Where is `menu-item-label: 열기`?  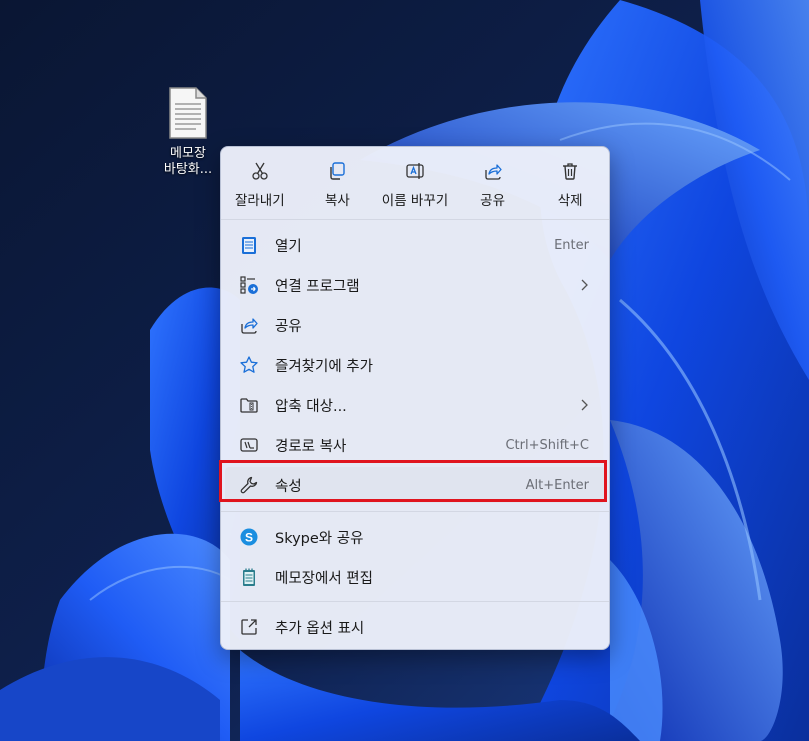
menu-item-label: 열기 is located at coordinates (288, 246).